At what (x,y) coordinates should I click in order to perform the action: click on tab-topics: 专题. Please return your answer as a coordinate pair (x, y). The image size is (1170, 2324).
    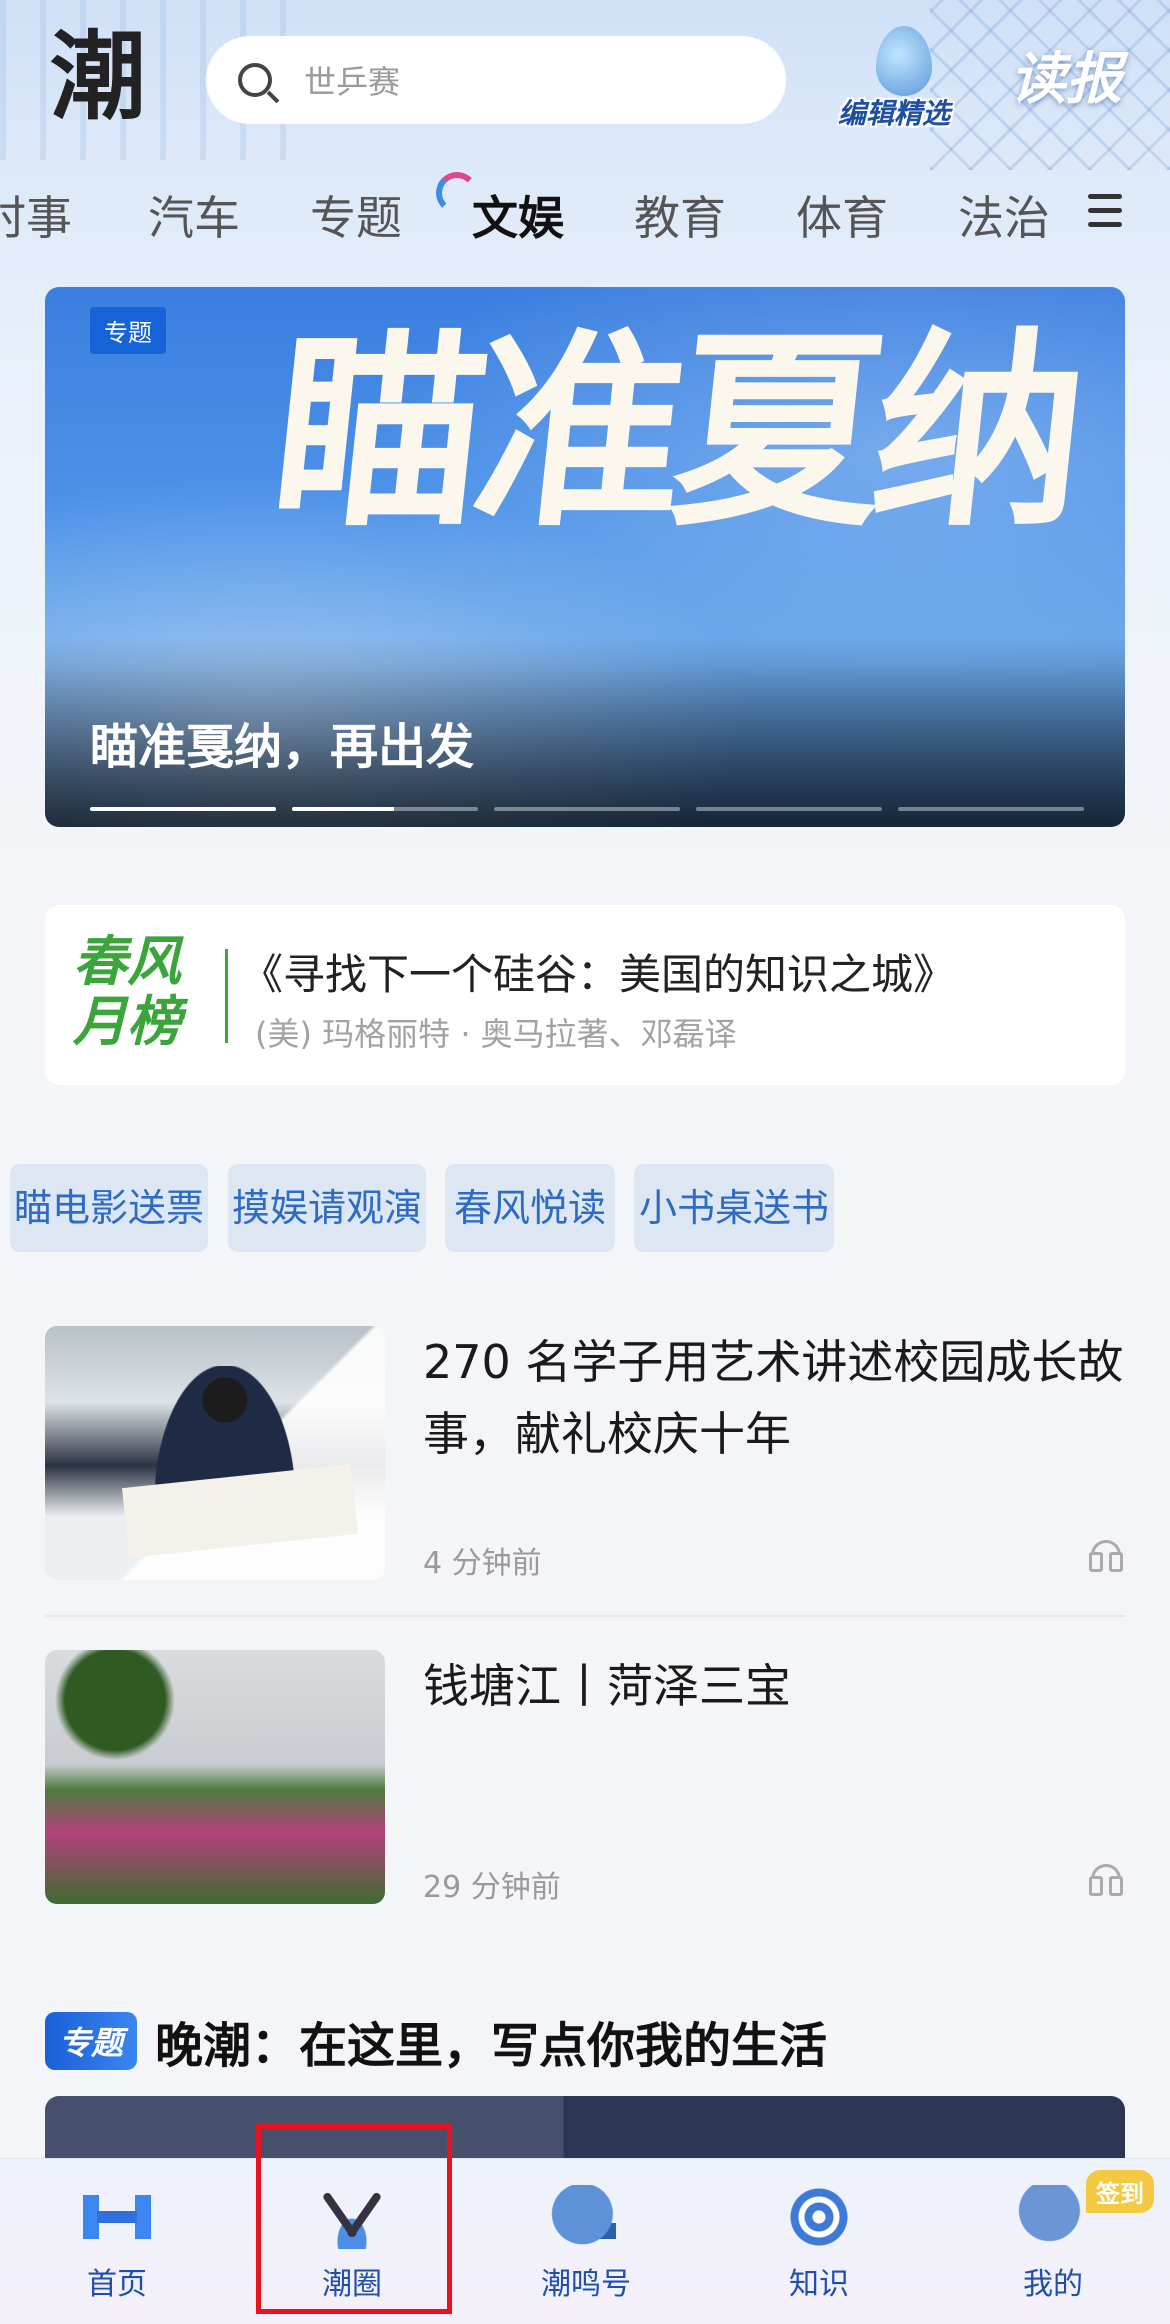
    Looking at the image, I should click on (356, 215).